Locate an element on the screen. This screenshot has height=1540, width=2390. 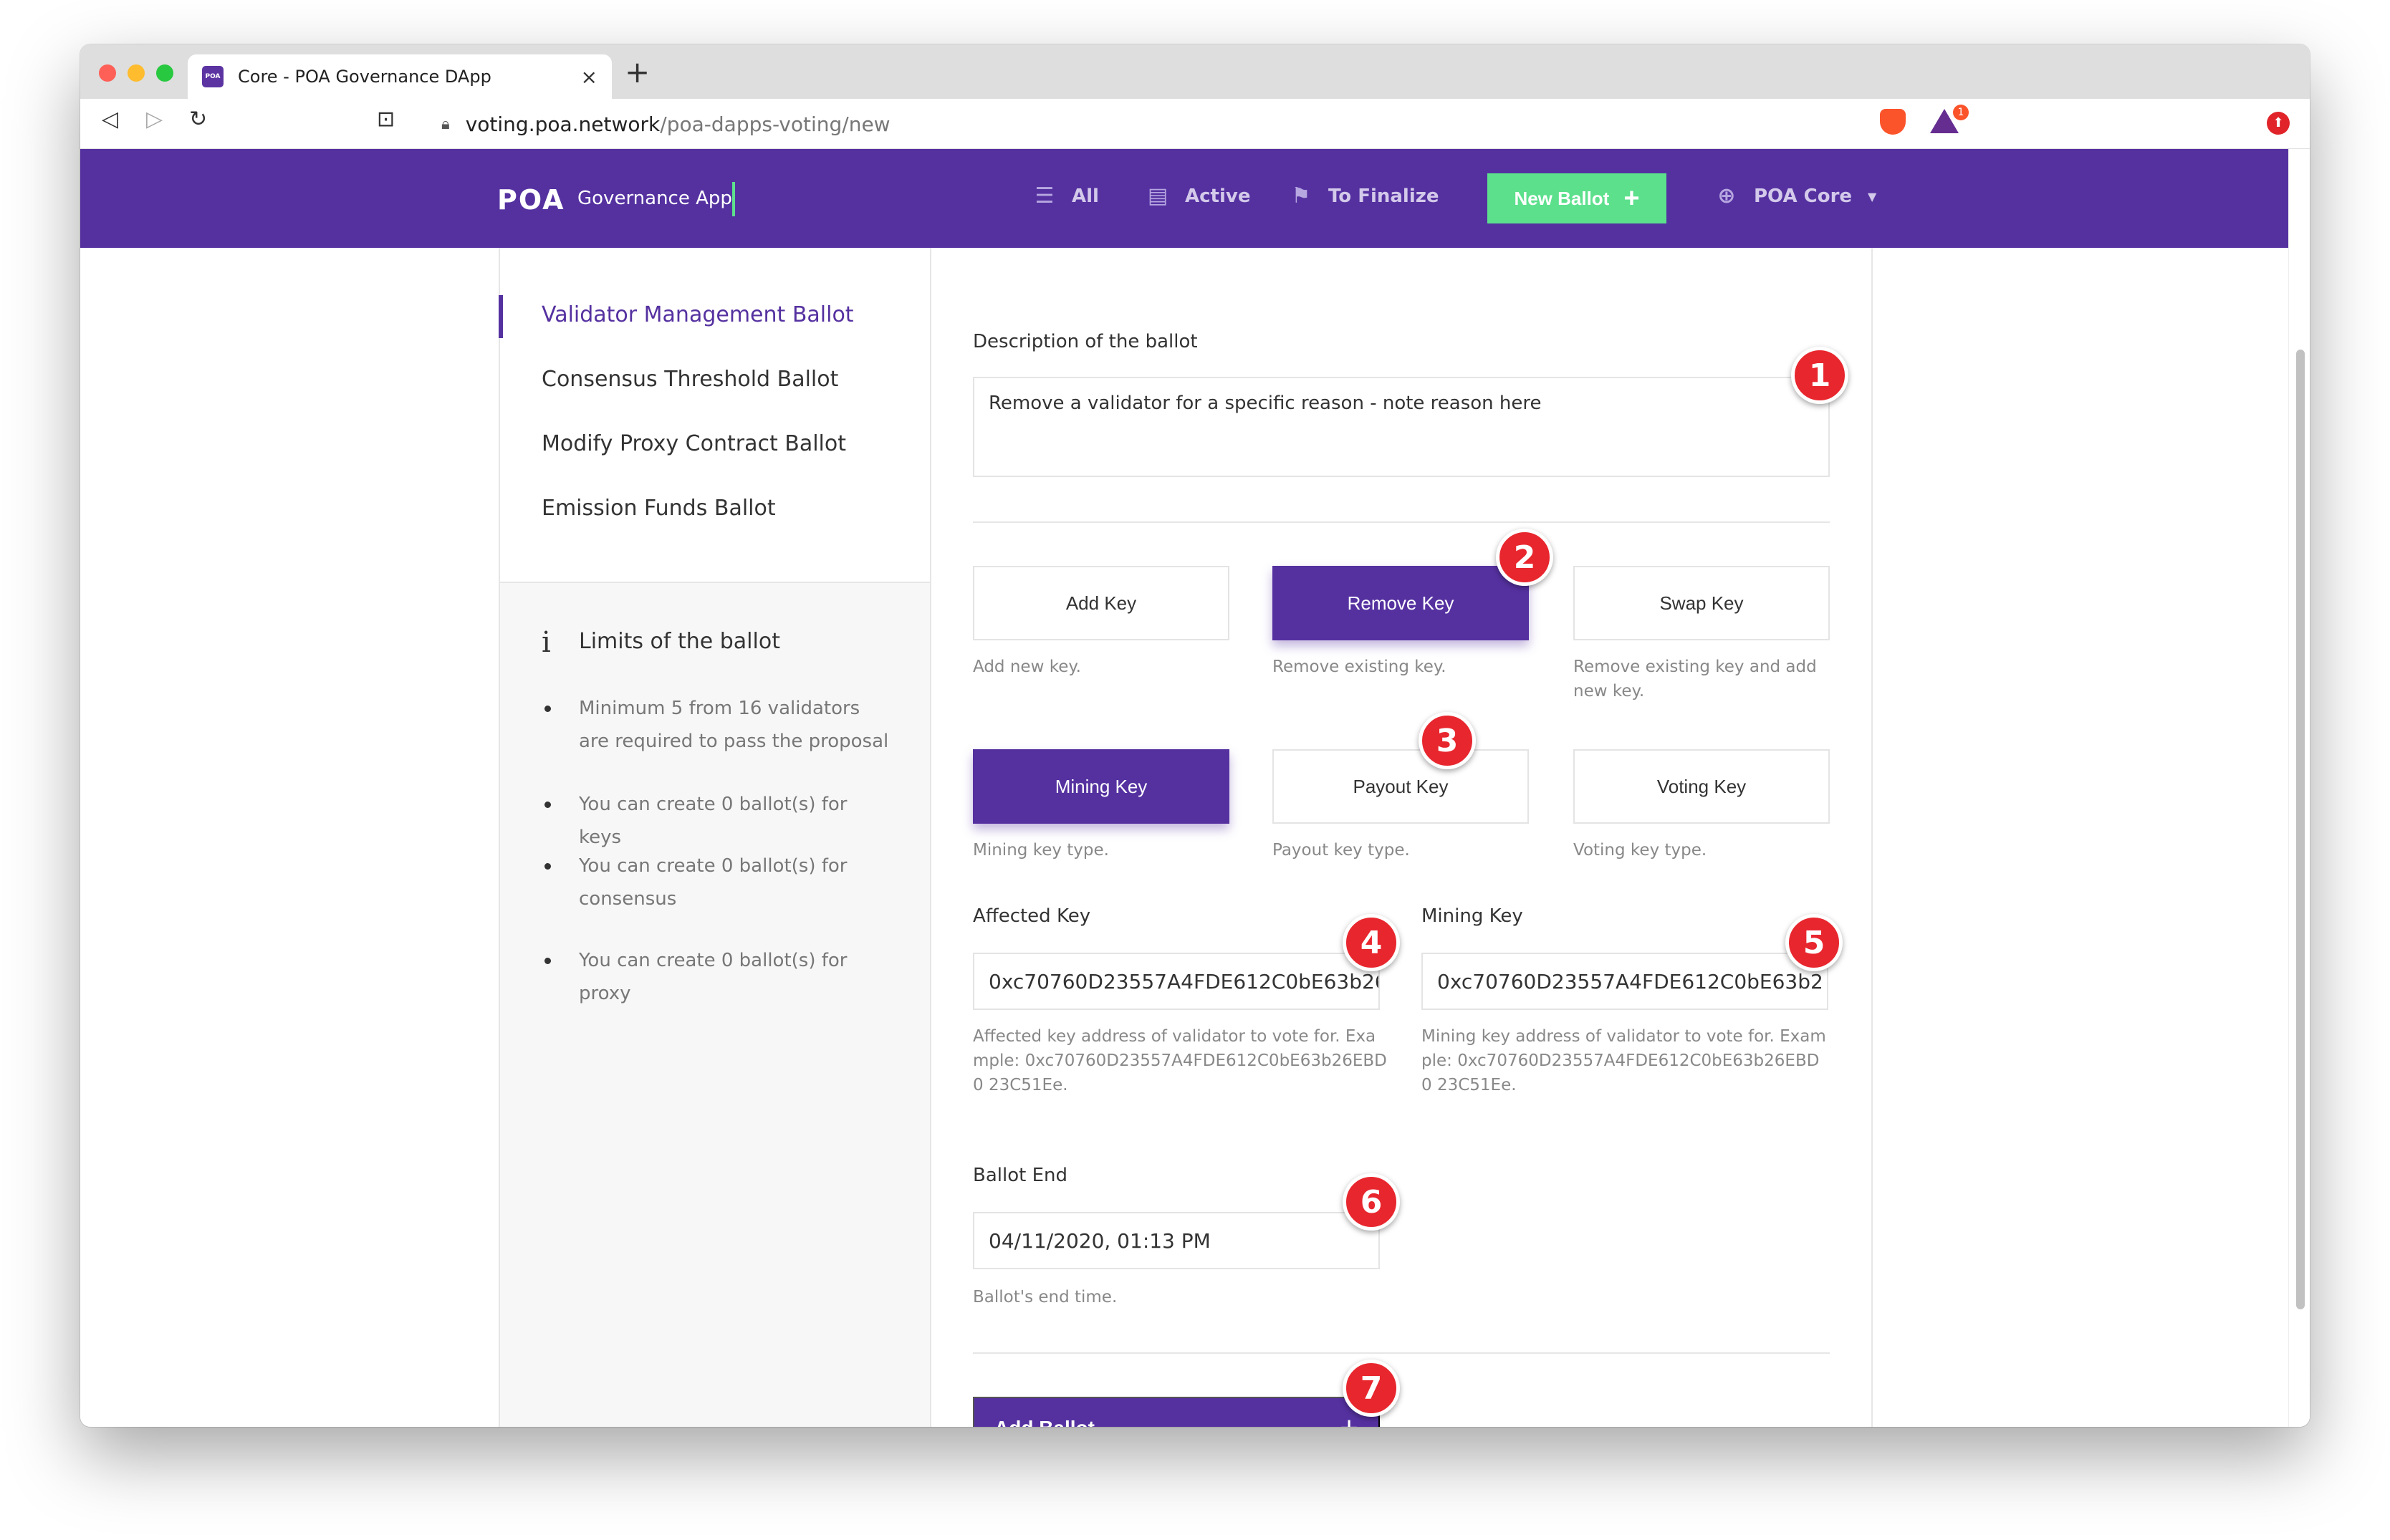
add-key-hint: Add new key. is located at coordinates (1027, 667).